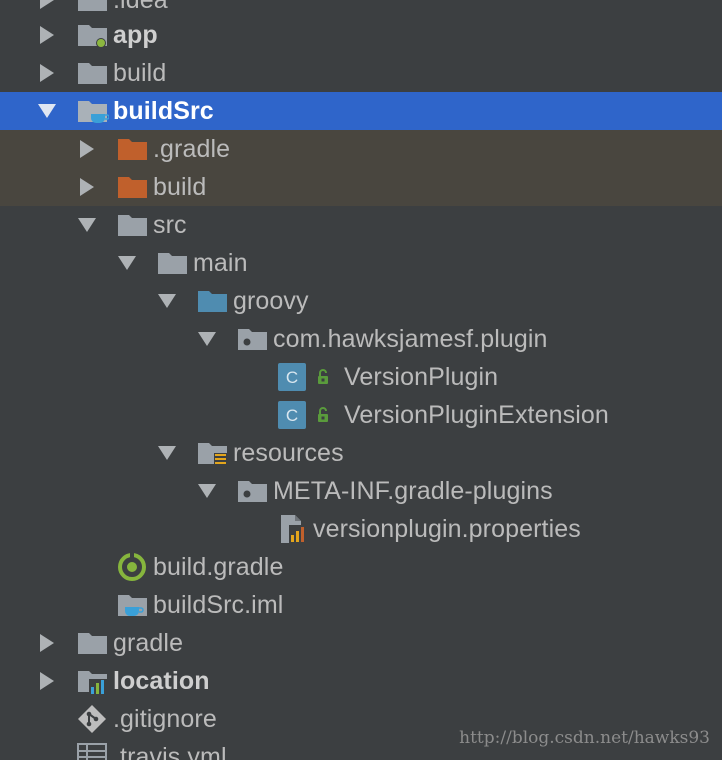  I want to click on tree-item-build: build, so click(361, 73).